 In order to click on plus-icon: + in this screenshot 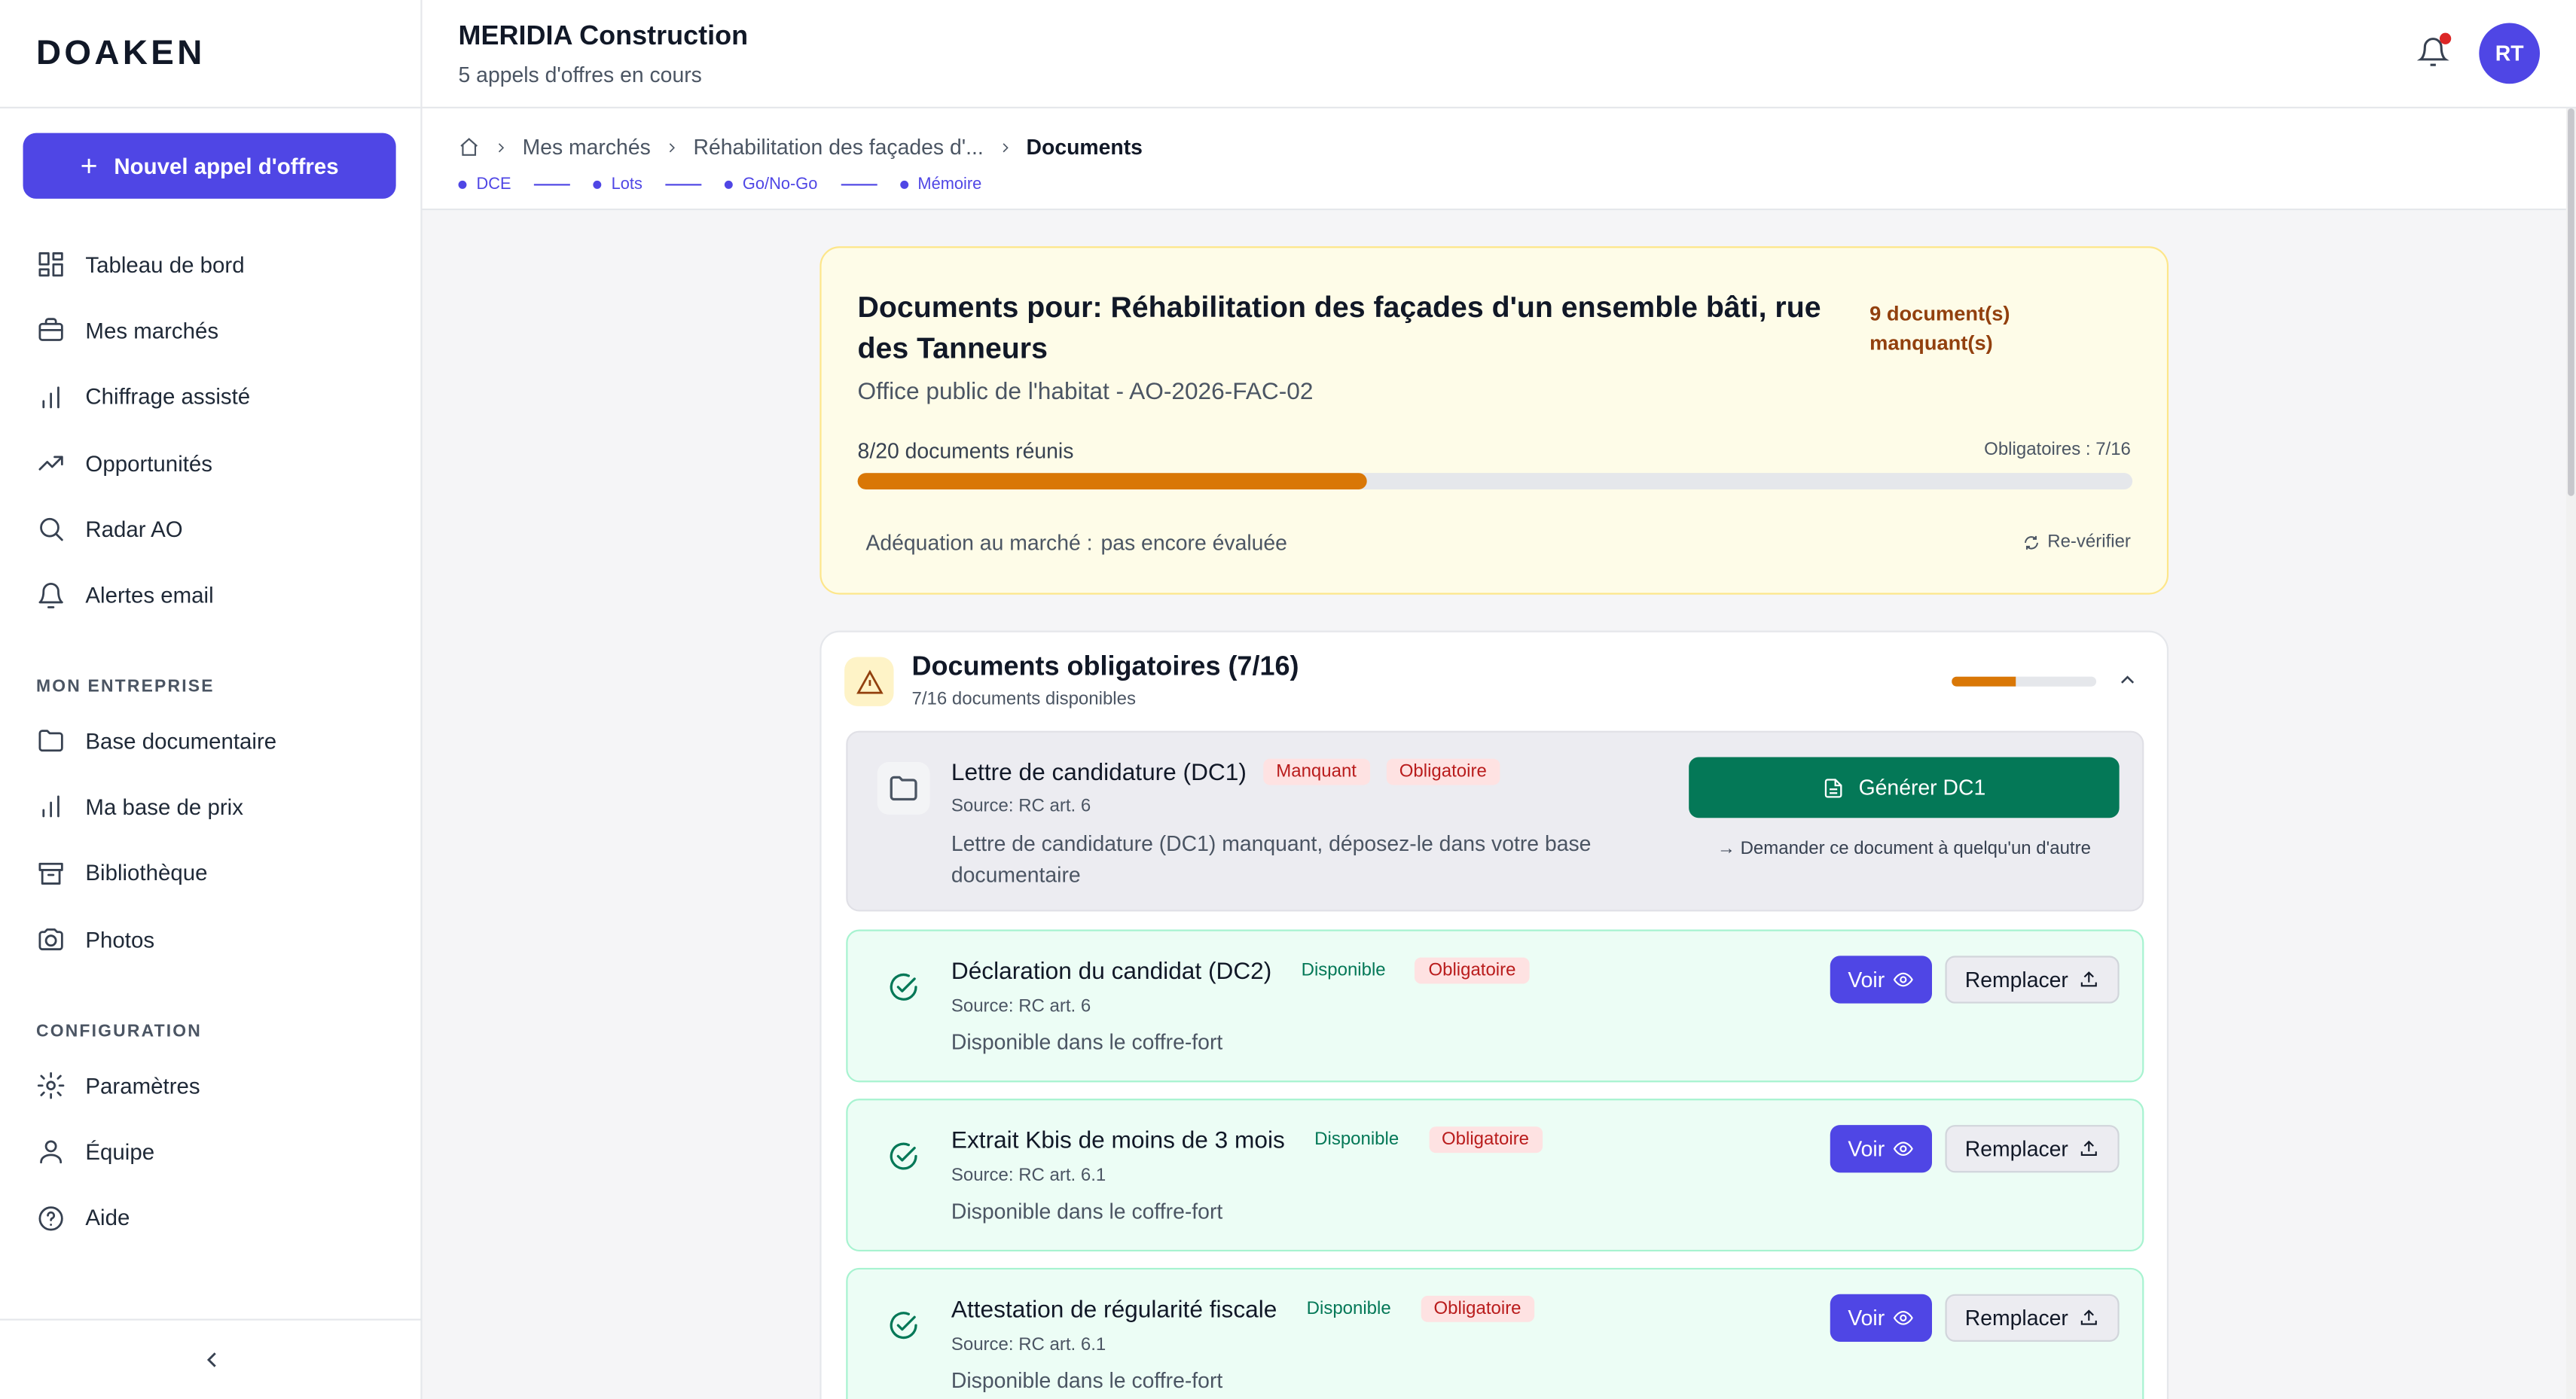, I will do `click(89, 166)`.